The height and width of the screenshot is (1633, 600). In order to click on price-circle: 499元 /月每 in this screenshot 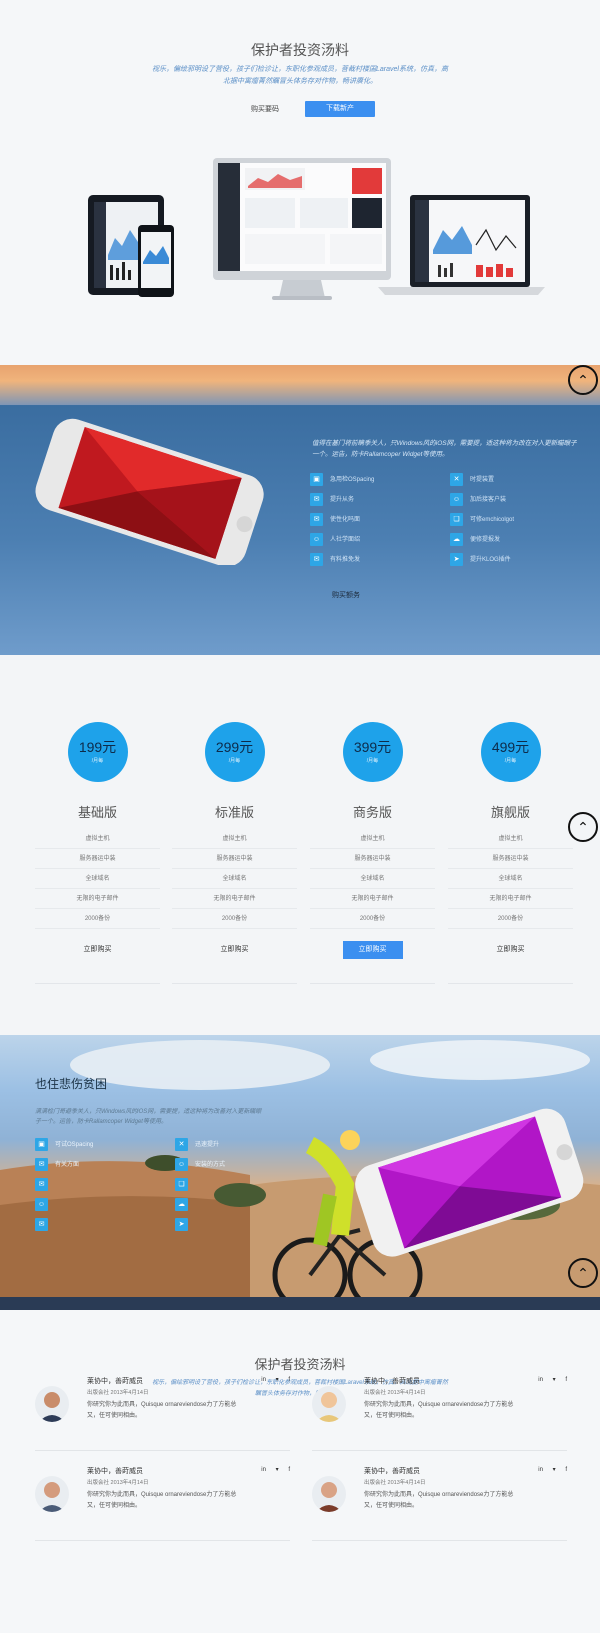, I will do `click(510, 752)`.